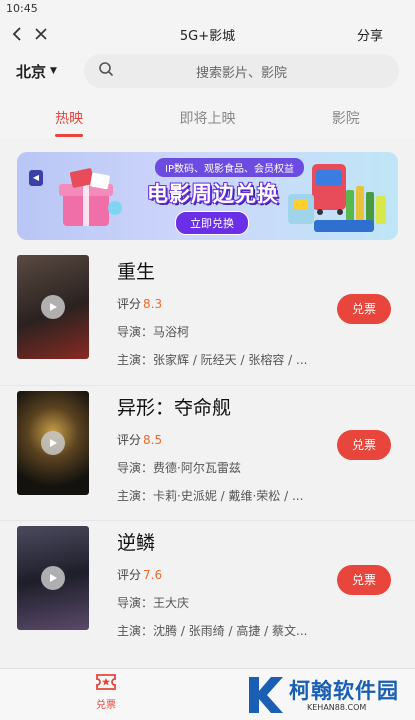  What do you see at coordinates (229, 167) in the screenshot?
I see `banner-subtitle: IP数码、观影食品、会员权益` at bounding box center [229, 167].